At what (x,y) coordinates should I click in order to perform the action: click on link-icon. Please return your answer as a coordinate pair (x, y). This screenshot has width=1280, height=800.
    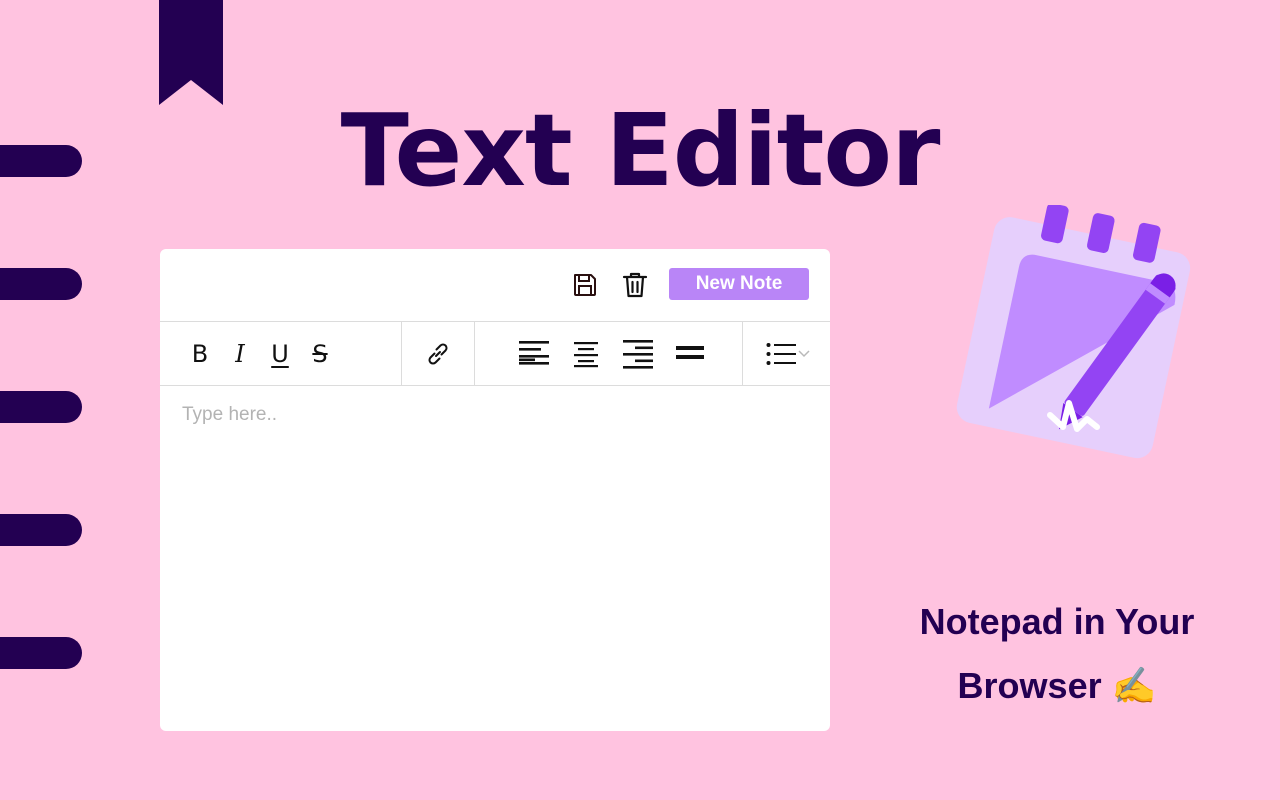
    Looking at the image, I should click on (438, 354).